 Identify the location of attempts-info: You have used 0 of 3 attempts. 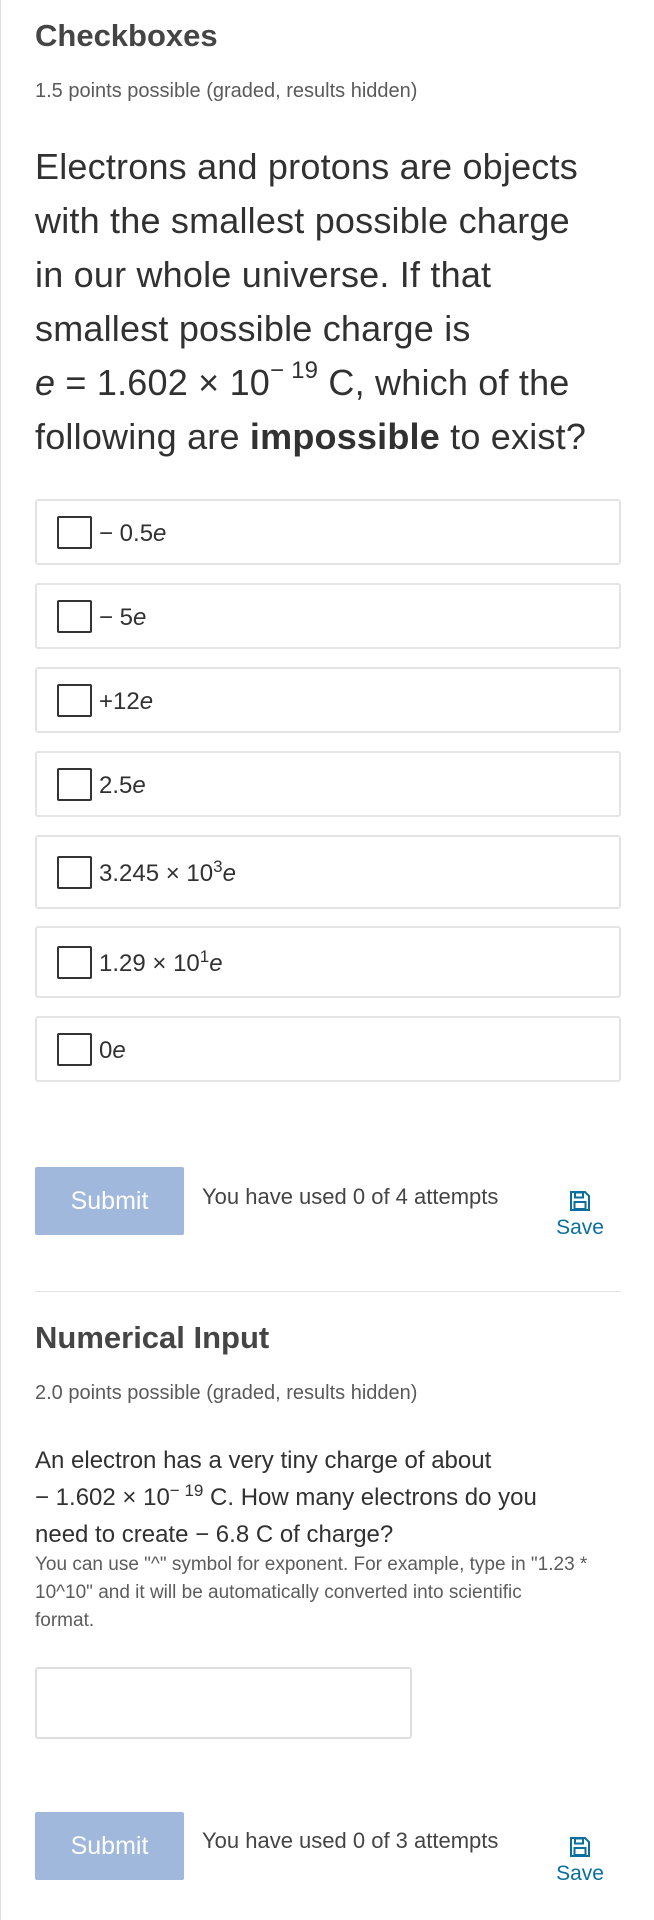
(350, 1840).